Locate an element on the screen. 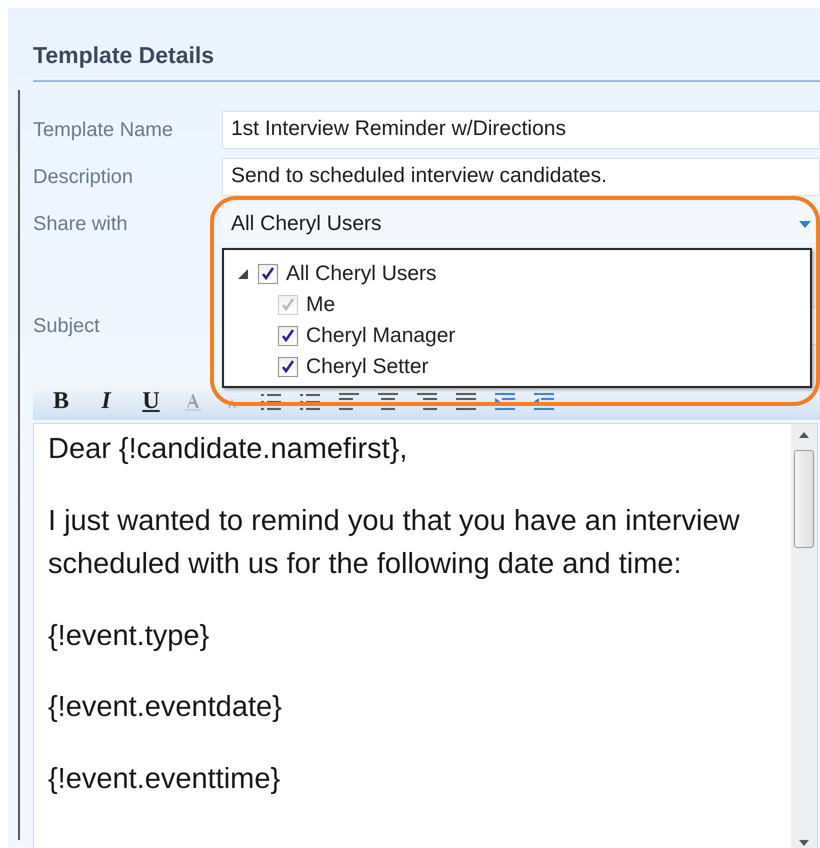 The height and width of the screenshot is (848, 820). tree-item-label: Me is located at coordinates (321, 304).